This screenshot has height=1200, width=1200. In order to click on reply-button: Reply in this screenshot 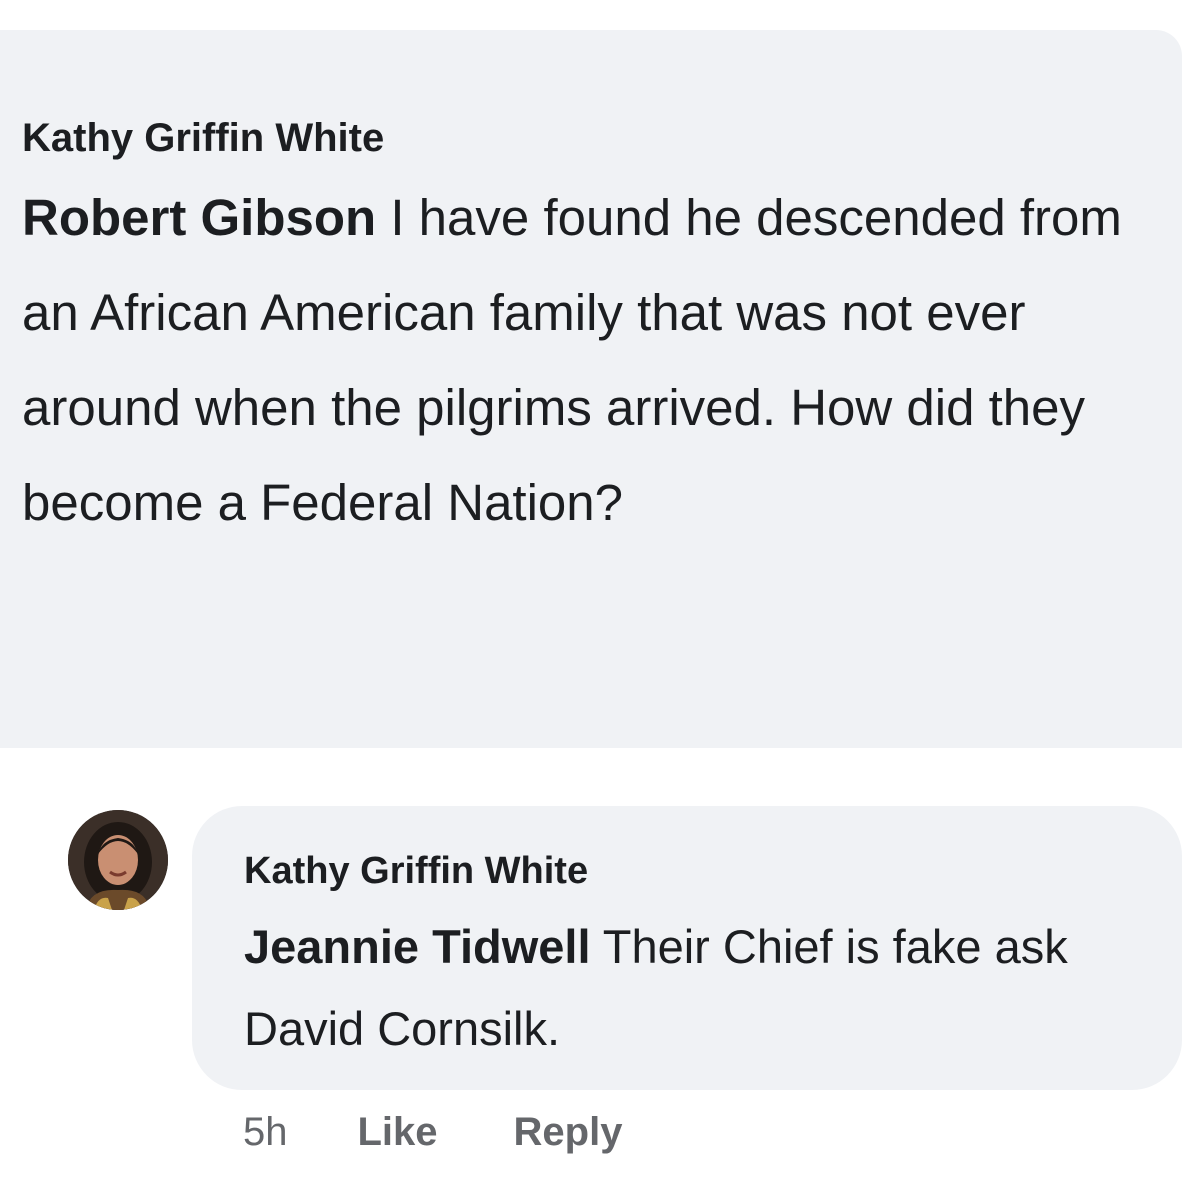, I will do `click(568, 1132)`.